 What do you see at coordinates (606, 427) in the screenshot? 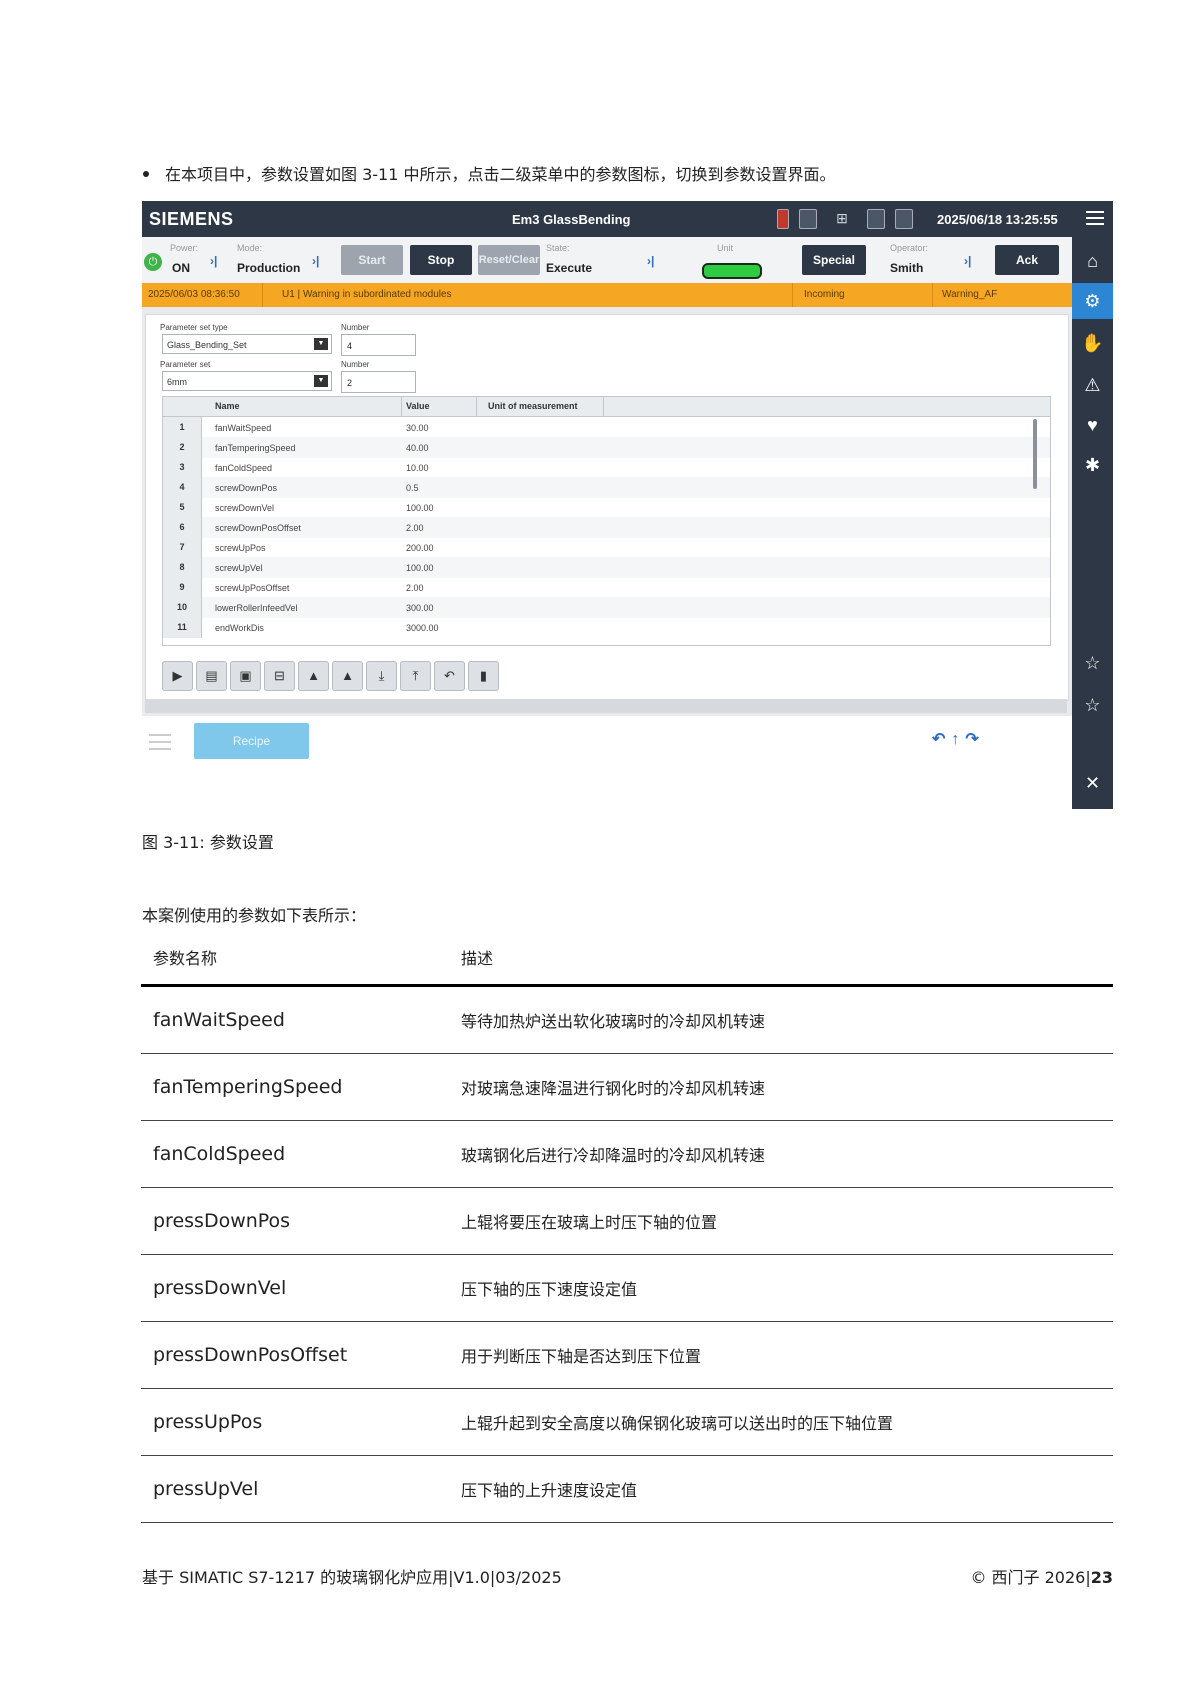
I see `table-row: 1 fanWaitSpeed 30.00` at bounding box center [606, 427].